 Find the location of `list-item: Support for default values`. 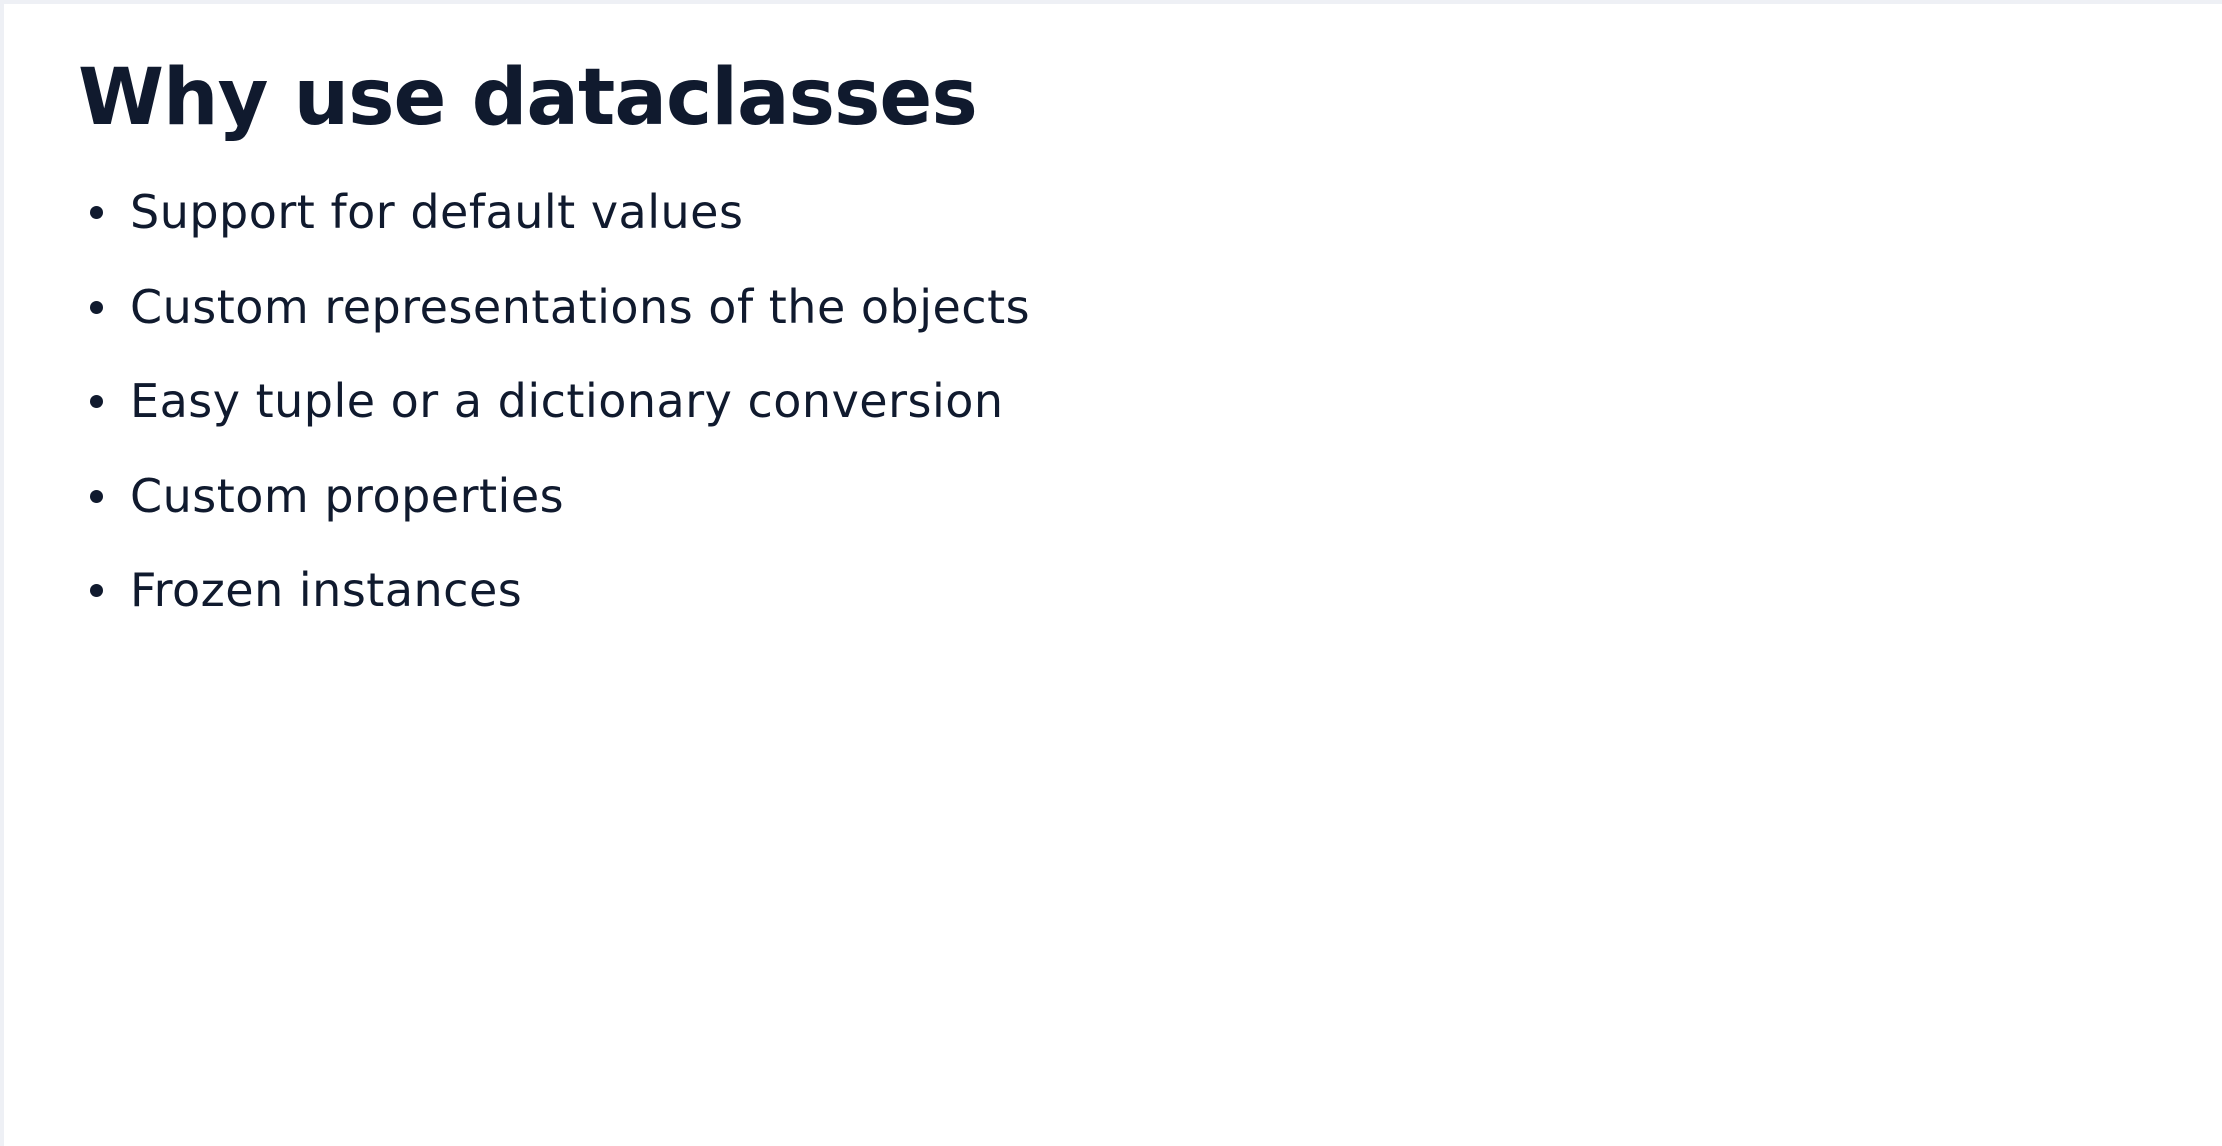

list-item: Support for default values is located at coordinates (560, 227).